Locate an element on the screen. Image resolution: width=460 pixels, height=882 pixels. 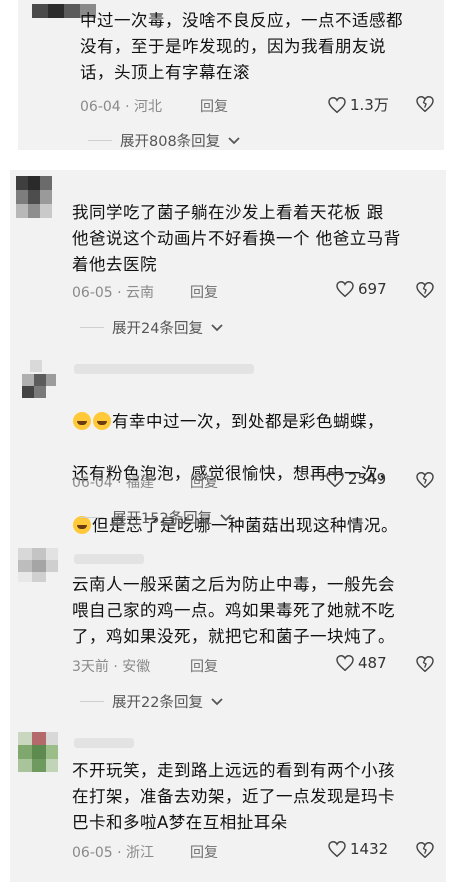
like-count: 1.3万 is located at coordinates (369, 105).